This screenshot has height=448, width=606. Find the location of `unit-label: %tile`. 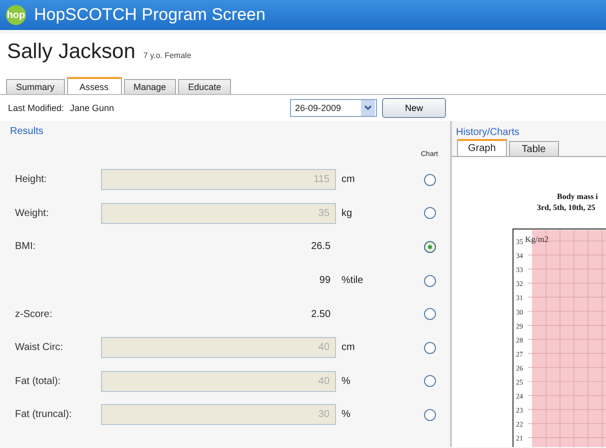

unit-label: %tile is located at coordinates (353, 280).